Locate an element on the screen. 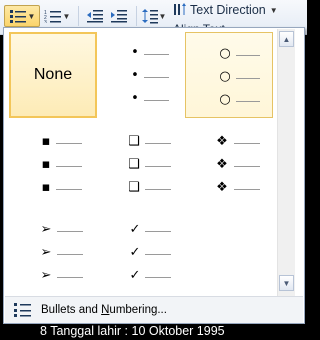 This screenshot has width=320, height=340. increase-indent-button is located at coordinates (119, 16).